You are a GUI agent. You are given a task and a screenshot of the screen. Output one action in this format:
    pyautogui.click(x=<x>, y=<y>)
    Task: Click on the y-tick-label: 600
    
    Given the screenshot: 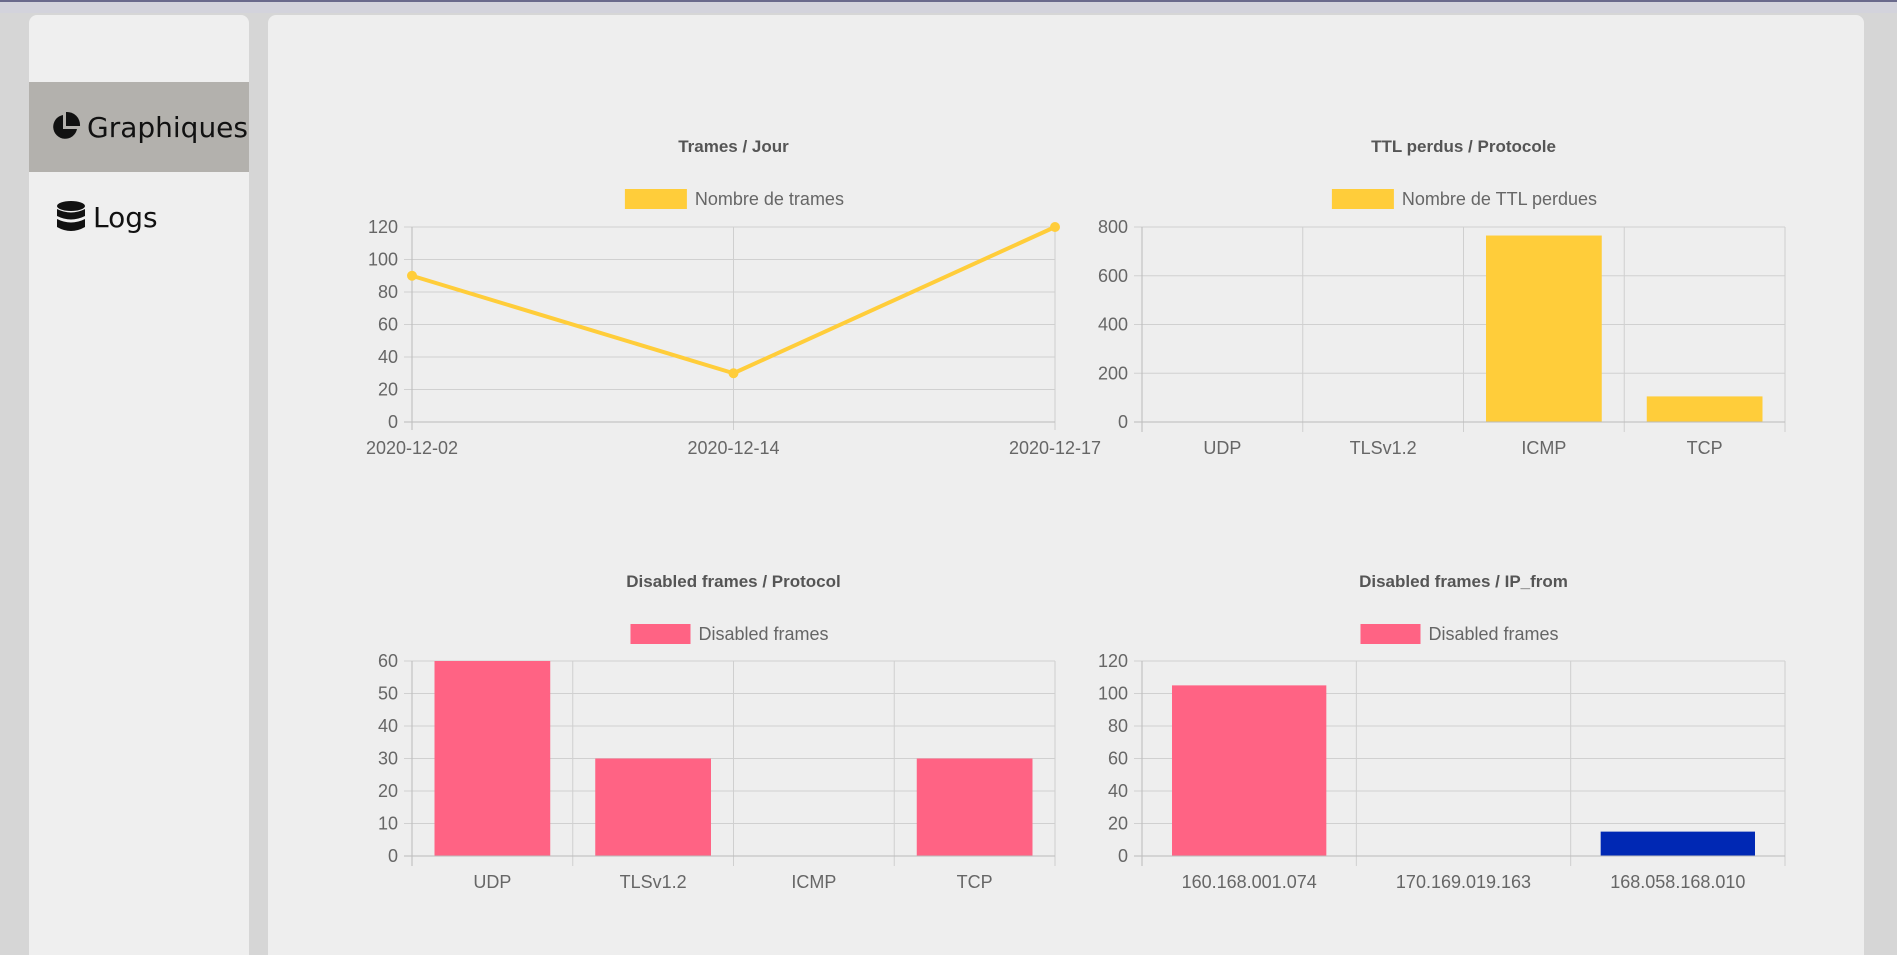 What is the action you would take?
    pyautogui.click(x=1113, y=276)
    